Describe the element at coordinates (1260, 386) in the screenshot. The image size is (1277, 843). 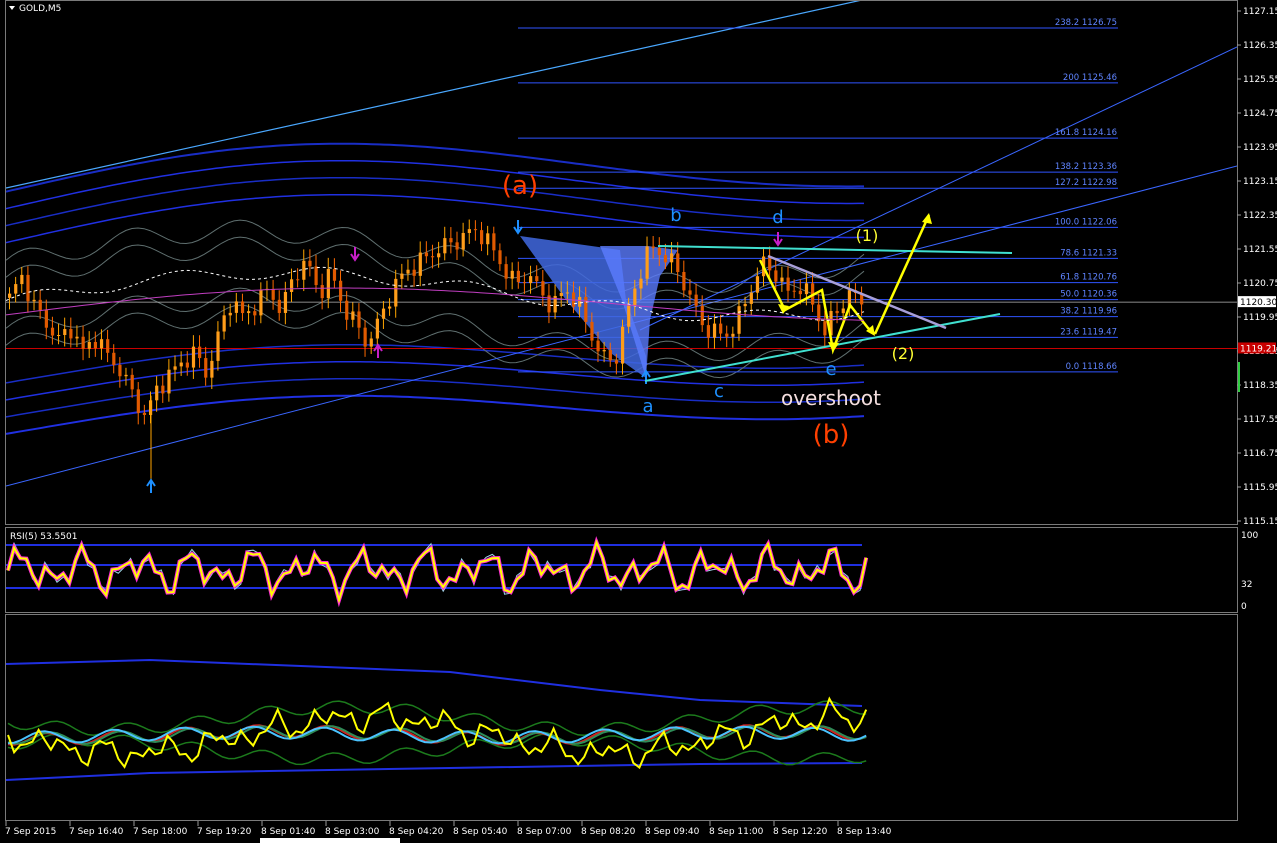
I see `price-tick-label: 1118.35` at that location.